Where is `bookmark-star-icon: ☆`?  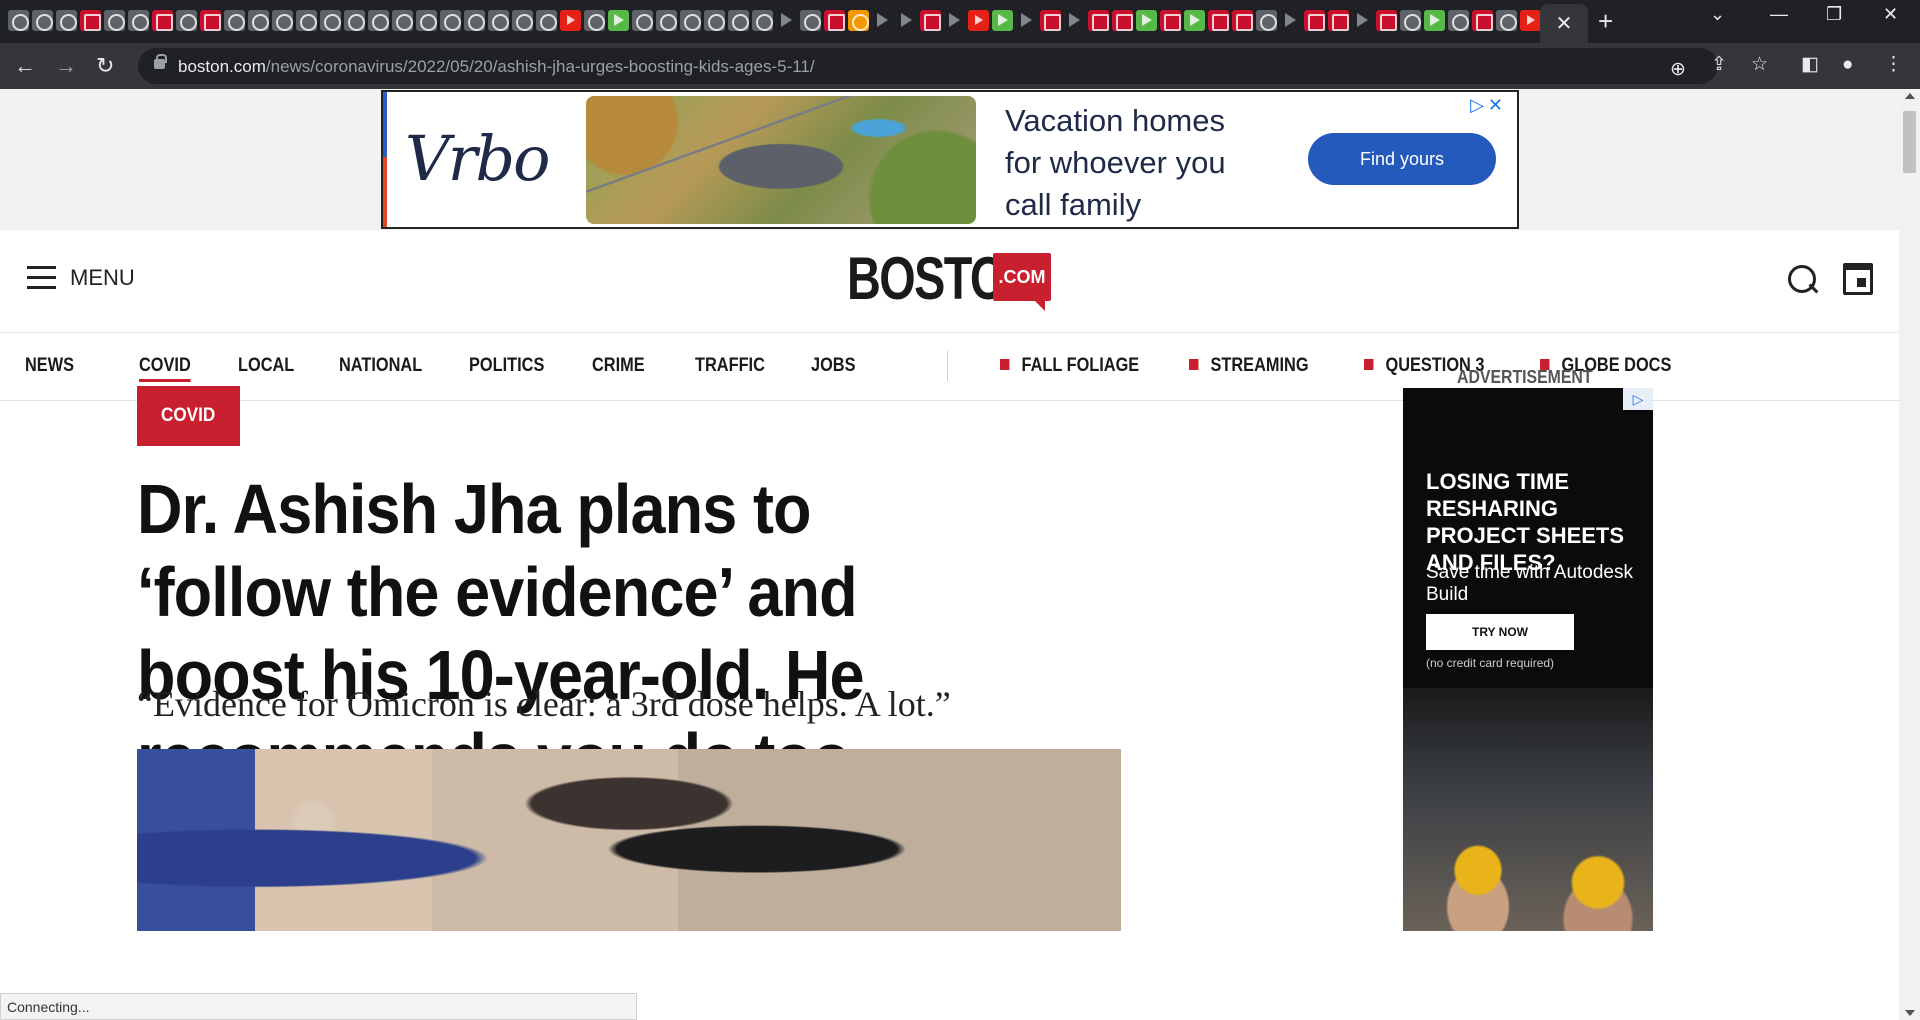 bookmark-star-icon: ☆ is located at coordinates (1759, 65).